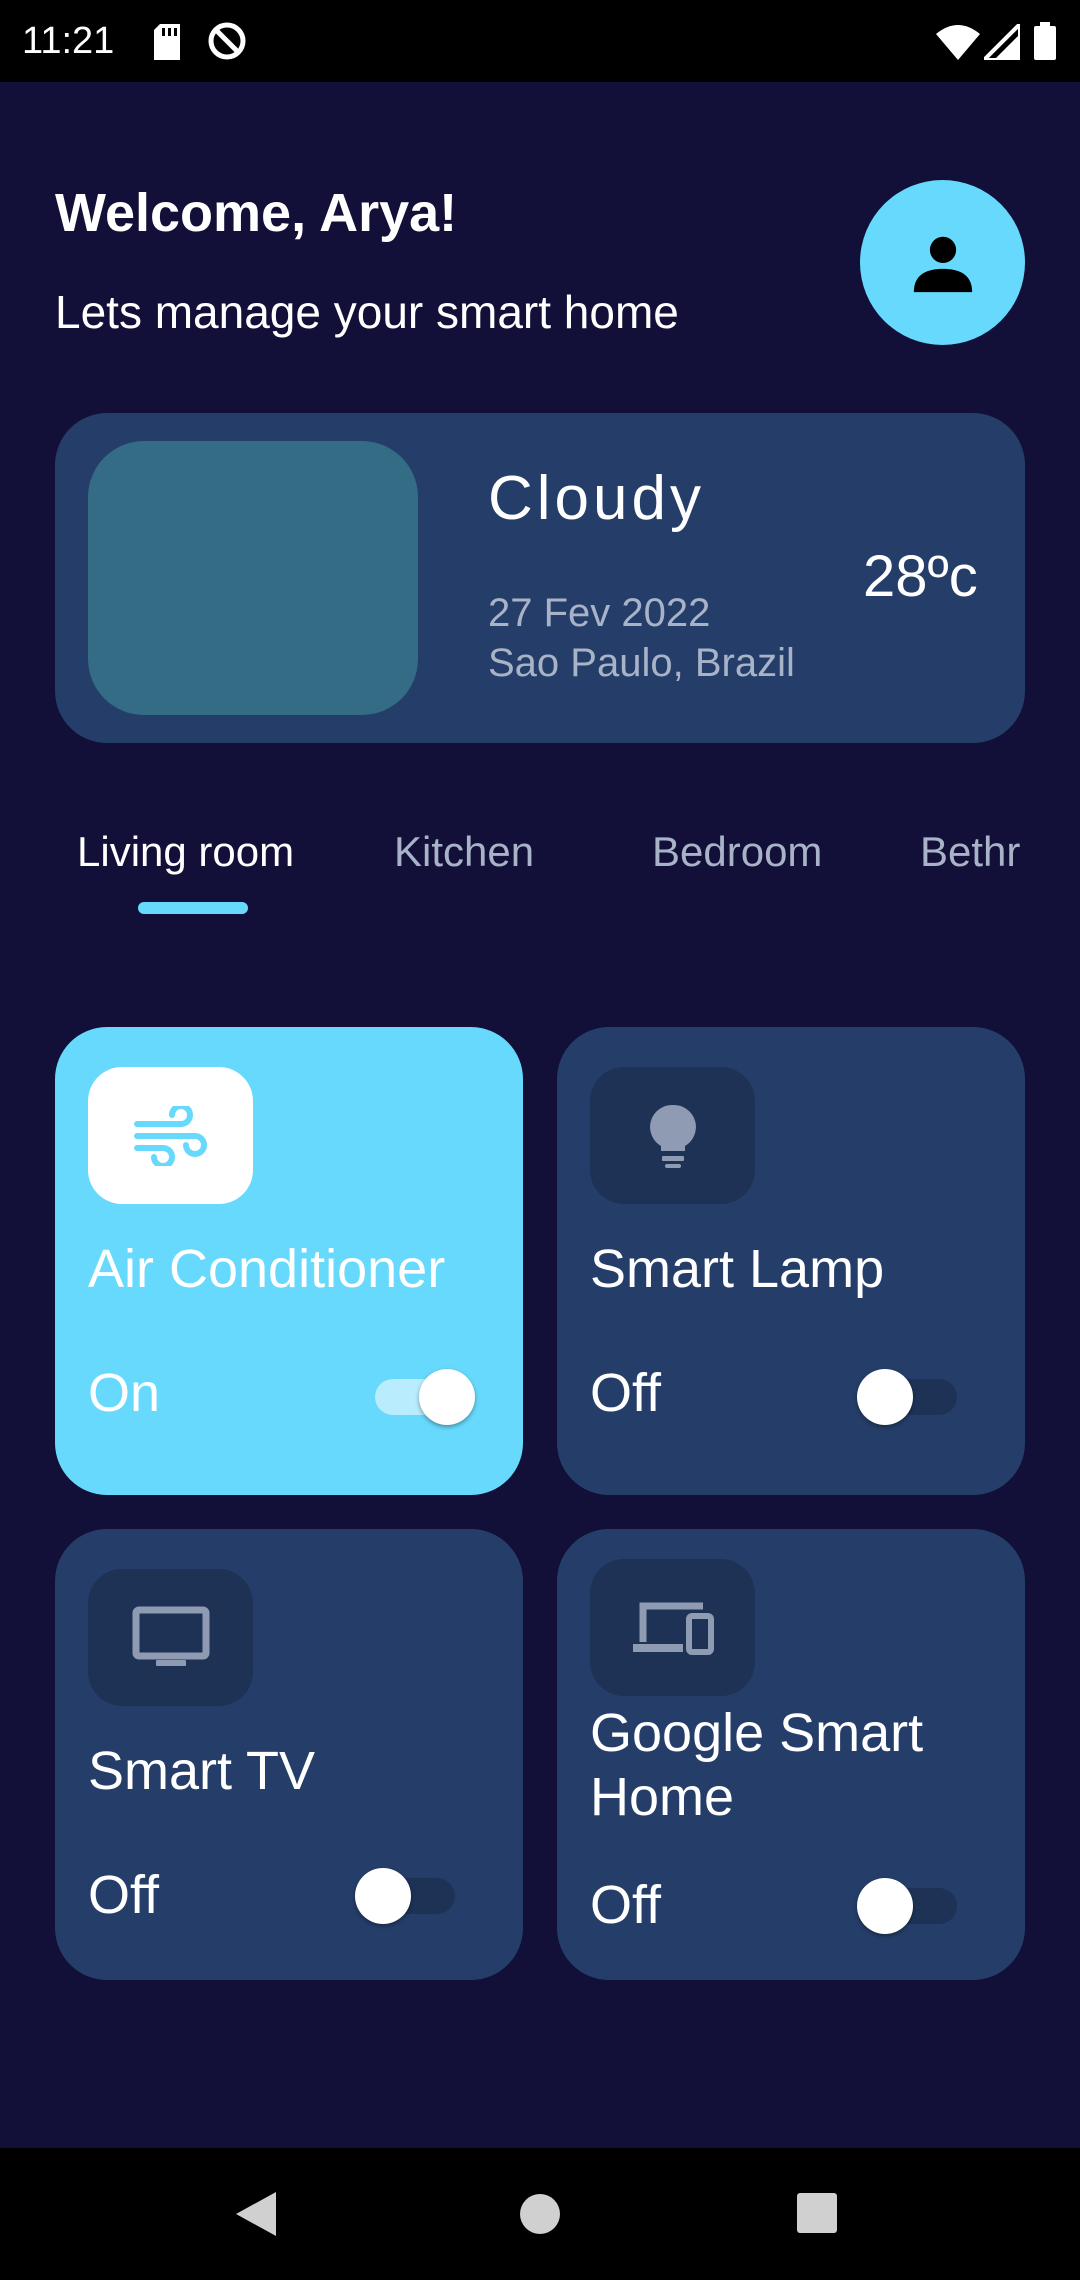 The image size is (1080, 2280). Describe the element at coordinates (596, 498) in the screenshot. I see `weather-condition: Cloudy` at that location.